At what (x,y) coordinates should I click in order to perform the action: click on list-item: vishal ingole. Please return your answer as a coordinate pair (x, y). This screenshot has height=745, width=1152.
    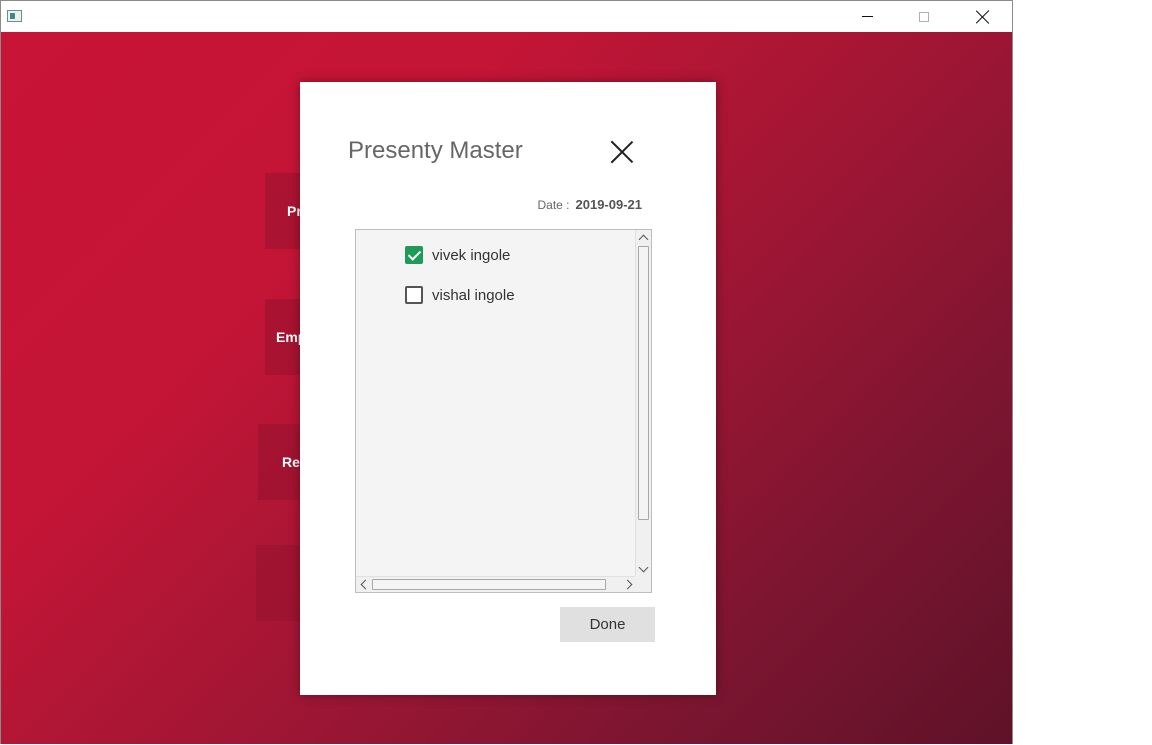
    Looking at the image, I should click on (460, 295).